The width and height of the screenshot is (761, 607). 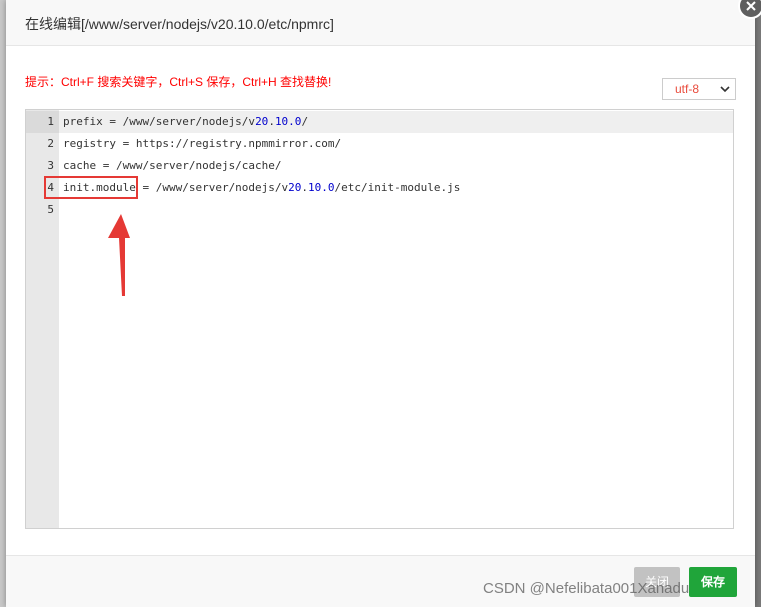 I want to click on encoding-select: utf-8, so click(x=699, y=89).